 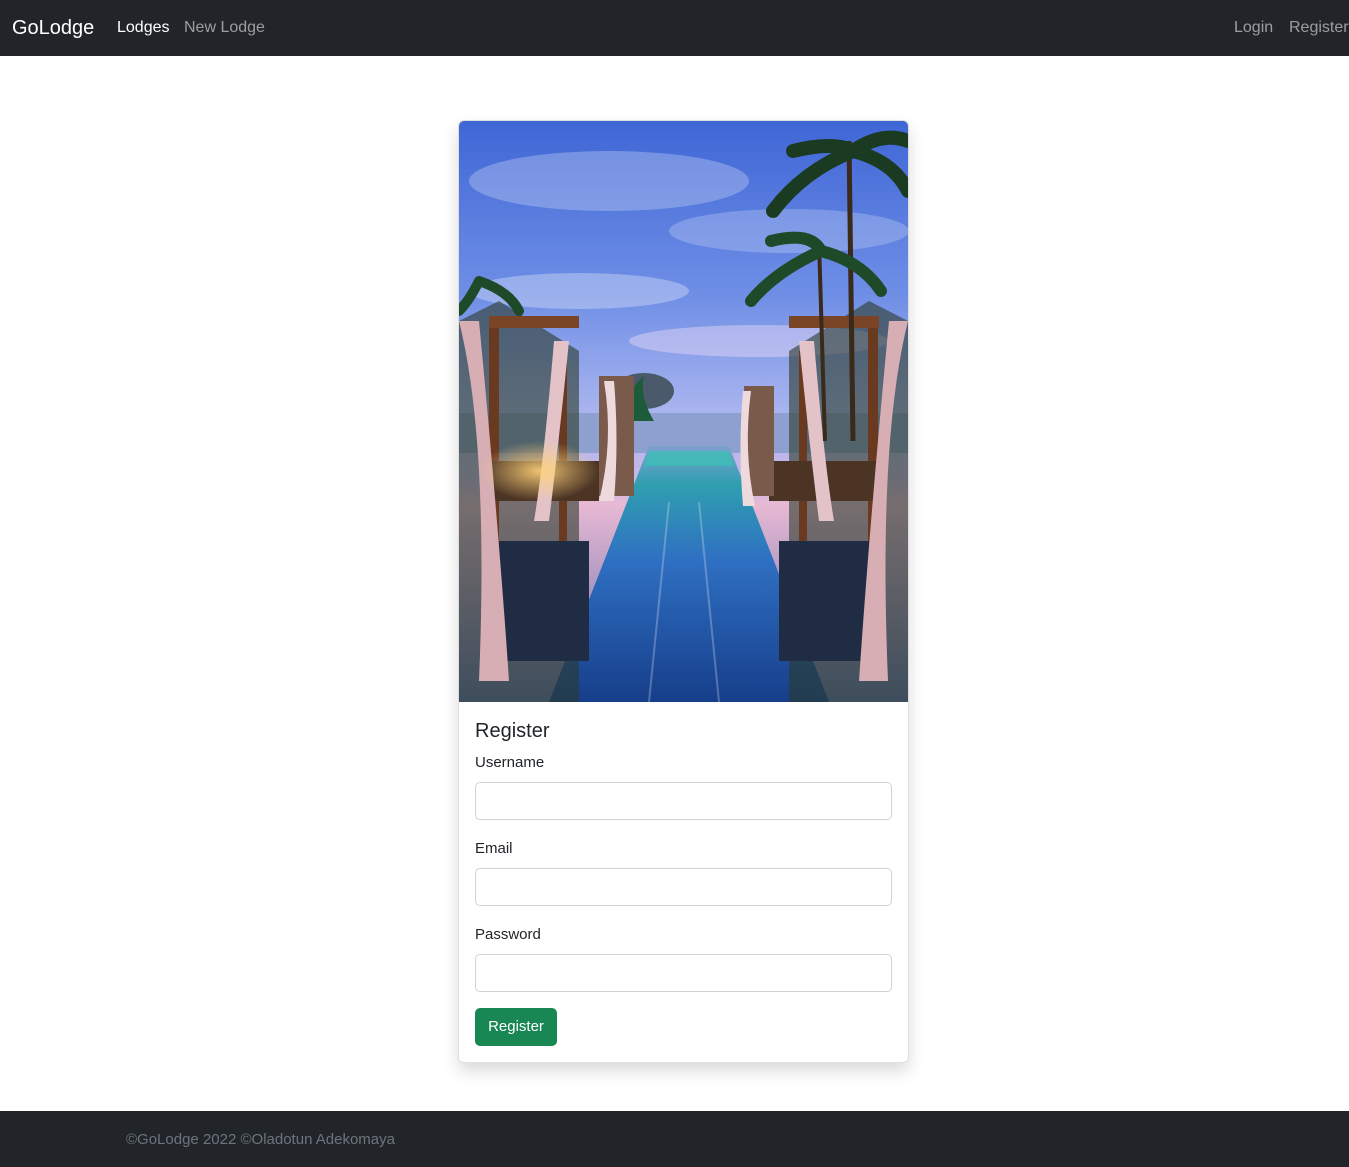 What do you see at coordinates (674, 1139) in the screenshot?
I see `page-footer: ©GoLodge 2022 ©Oladotun Adekomaya` at bounding box center [674, 1139].